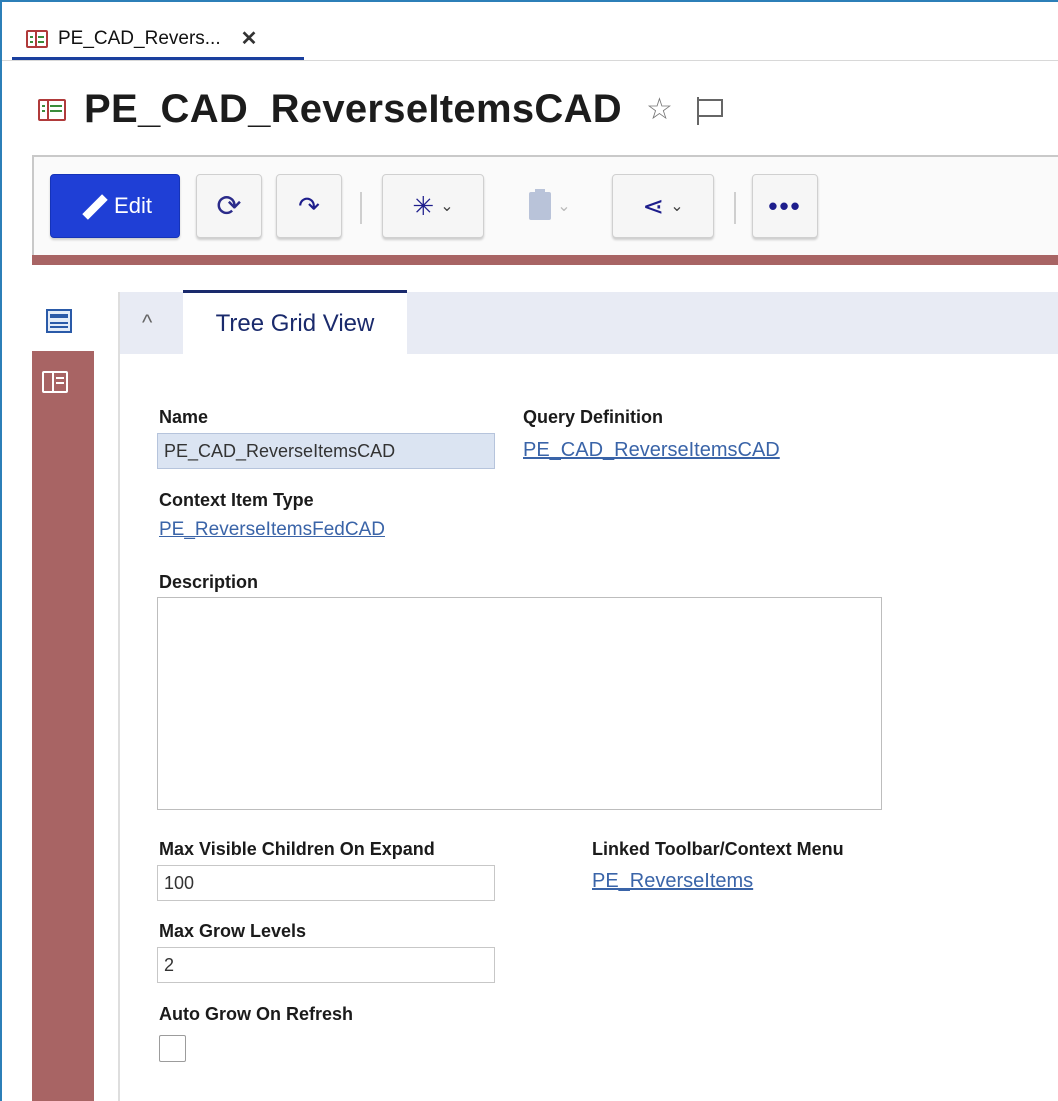 The height and width of the screenshot is (1101, 1058). Describe the element at coordinates (593, 417) in the screenshot. I see `query-definition-label: Query Definition` at that location.